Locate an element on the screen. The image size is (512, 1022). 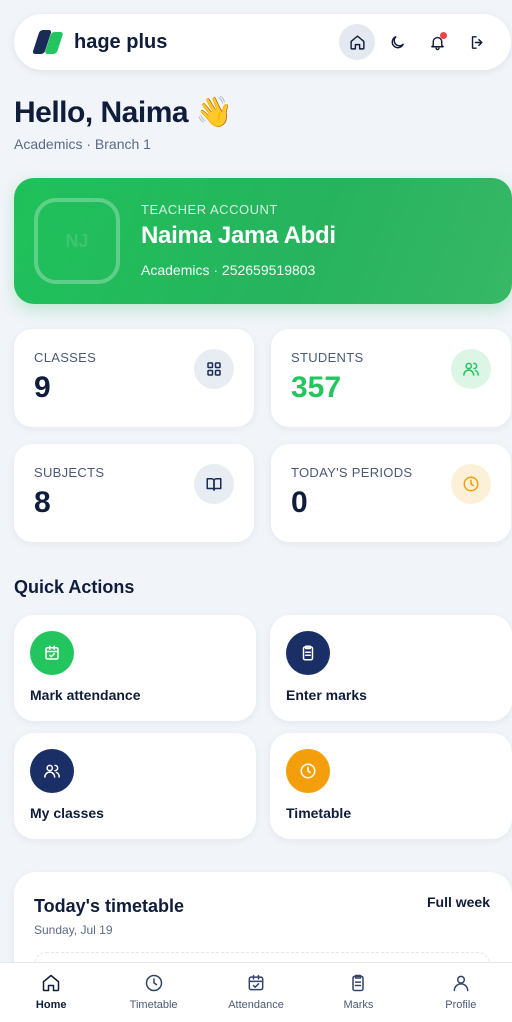
logout-icon is located at coordinates (476, 42).